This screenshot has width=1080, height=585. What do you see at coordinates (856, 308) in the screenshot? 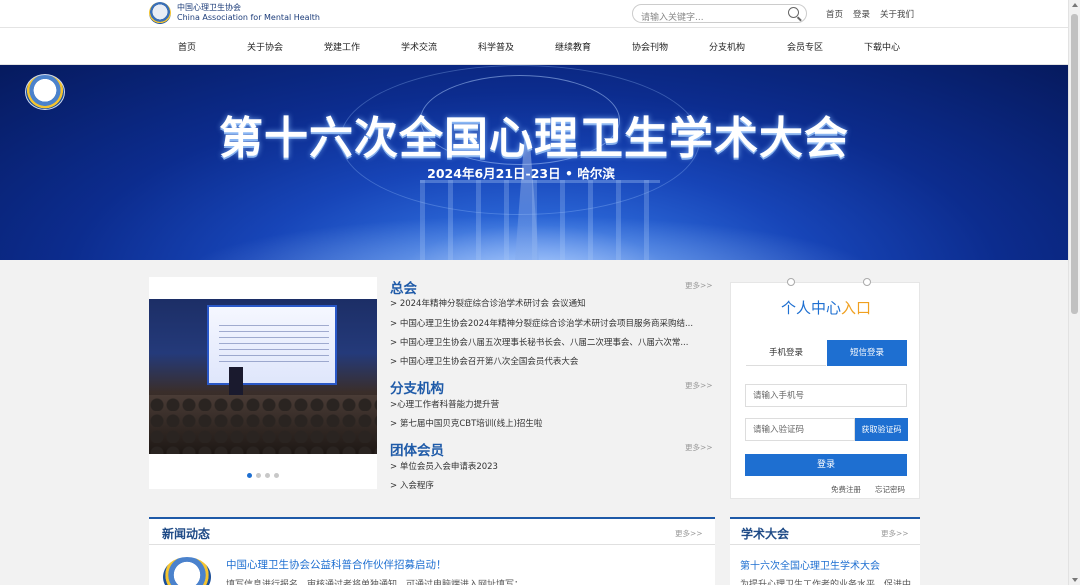
I see `personal-center-title-accent: 入口` at bounding box center [856, 308].